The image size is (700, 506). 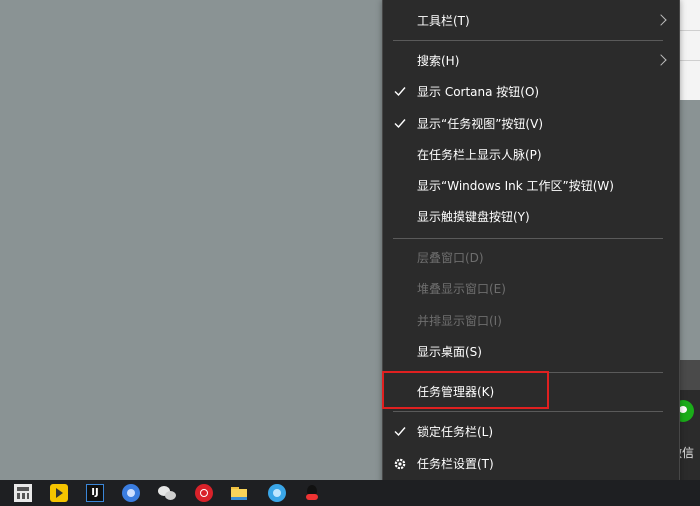 I want to click on gear-icon, so click(x=400, y=464).